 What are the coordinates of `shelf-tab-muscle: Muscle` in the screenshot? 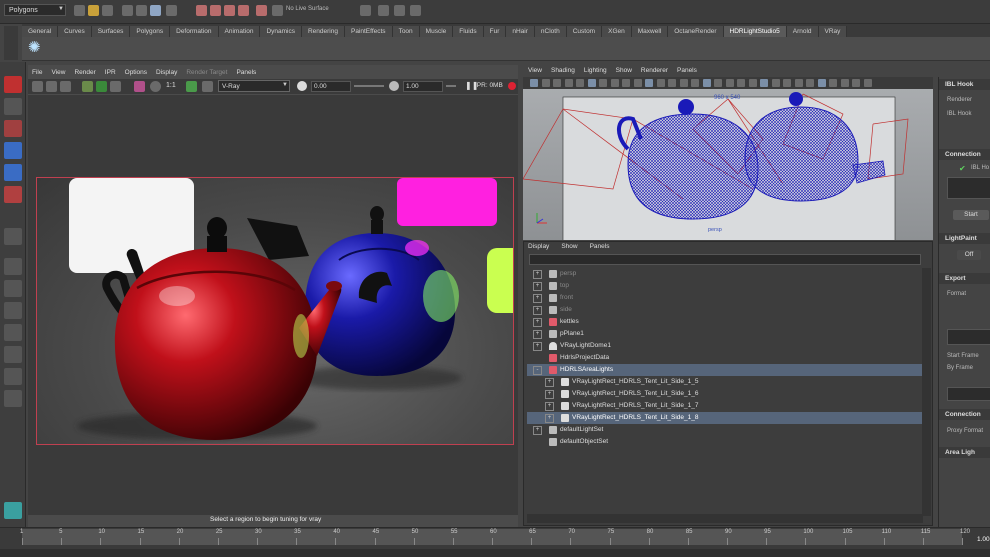 It's located at (436, 31).